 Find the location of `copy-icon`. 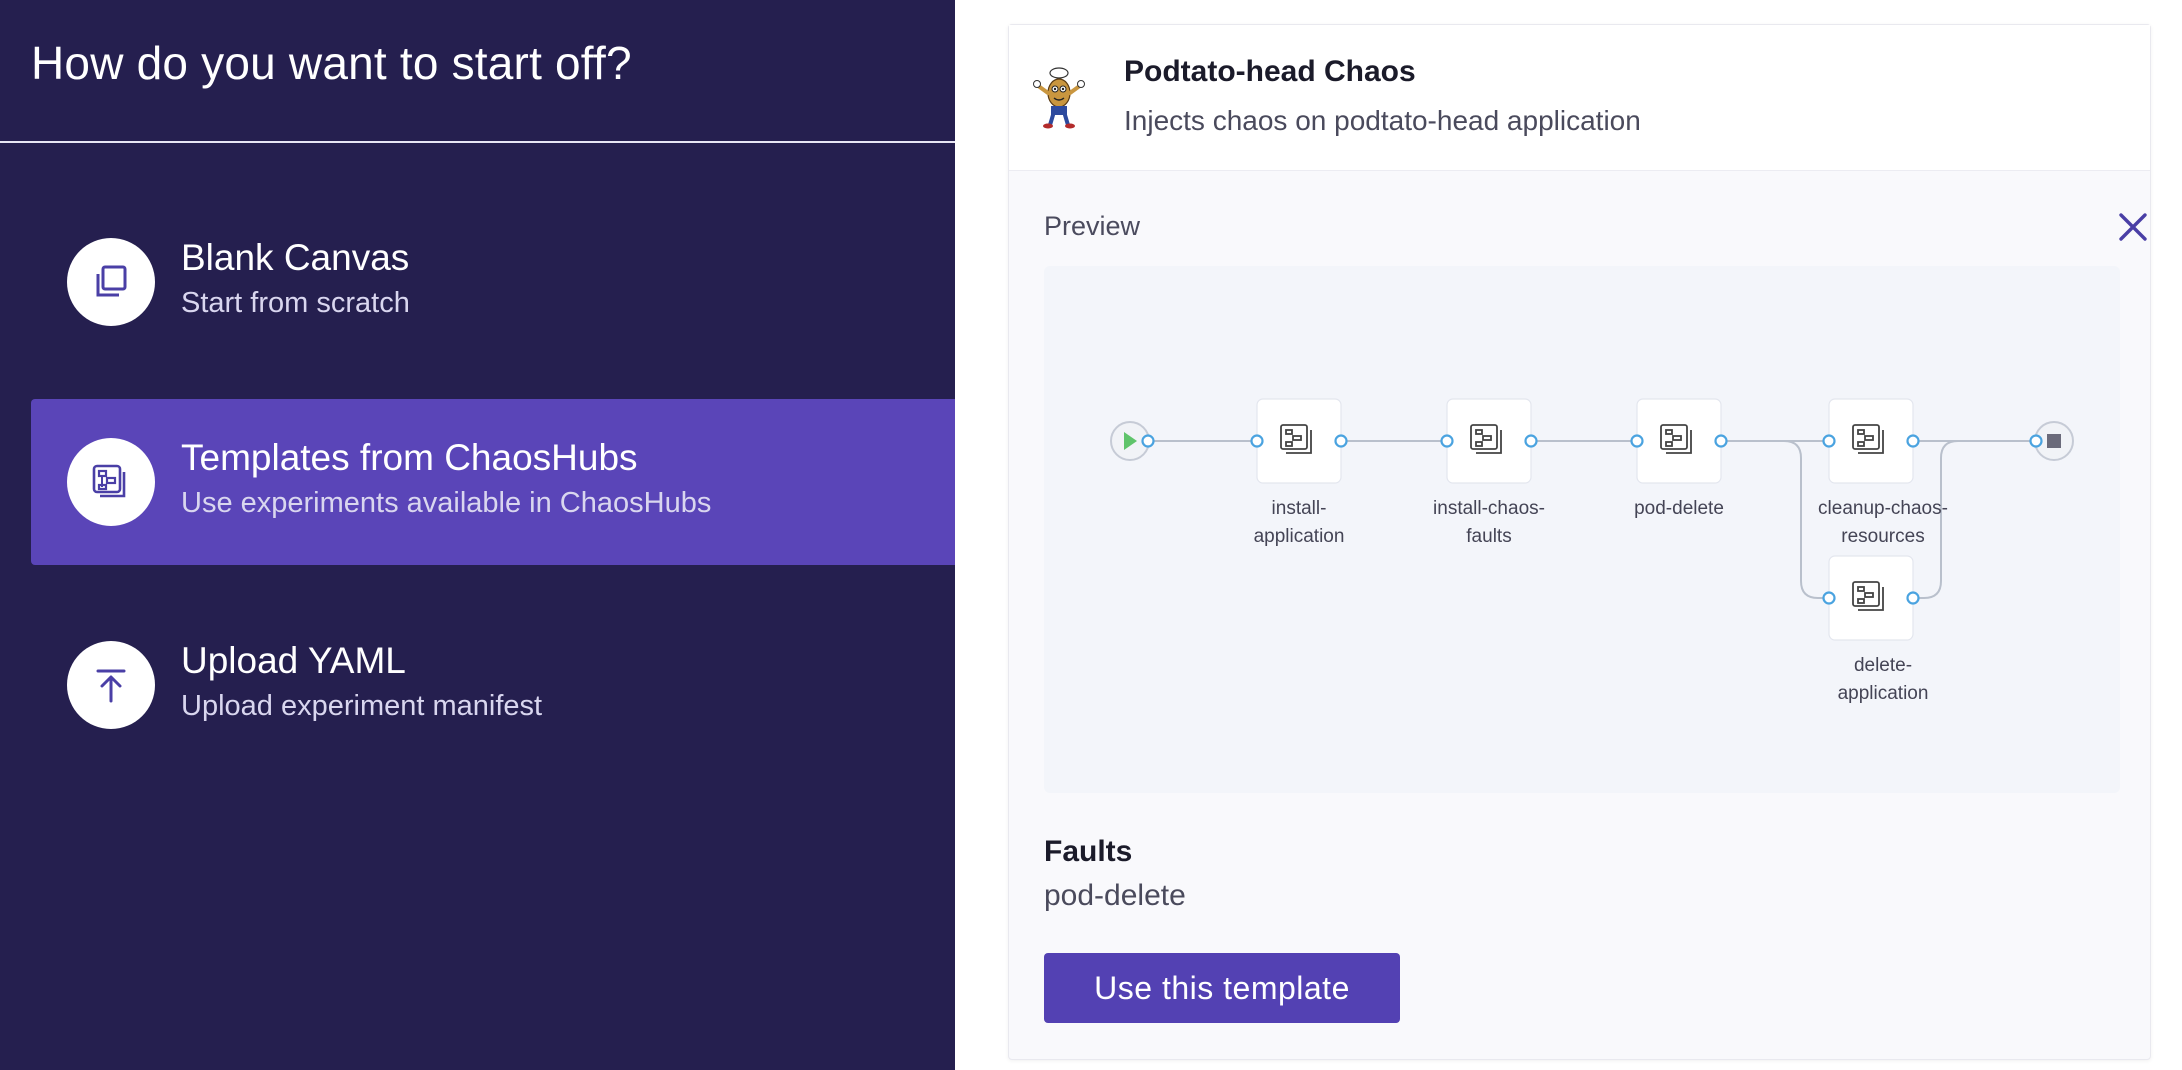

copy-icon is located at coordinates (111, 281).